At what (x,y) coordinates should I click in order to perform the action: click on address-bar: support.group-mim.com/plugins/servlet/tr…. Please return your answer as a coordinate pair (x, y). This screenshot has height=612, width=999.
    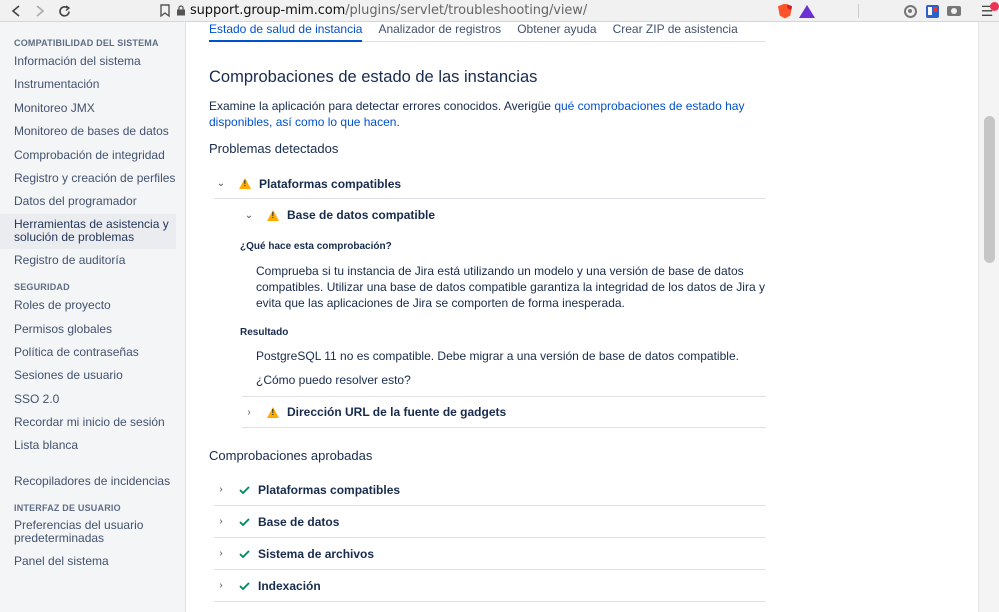
    Looking at the image, I should click on (388, 10).